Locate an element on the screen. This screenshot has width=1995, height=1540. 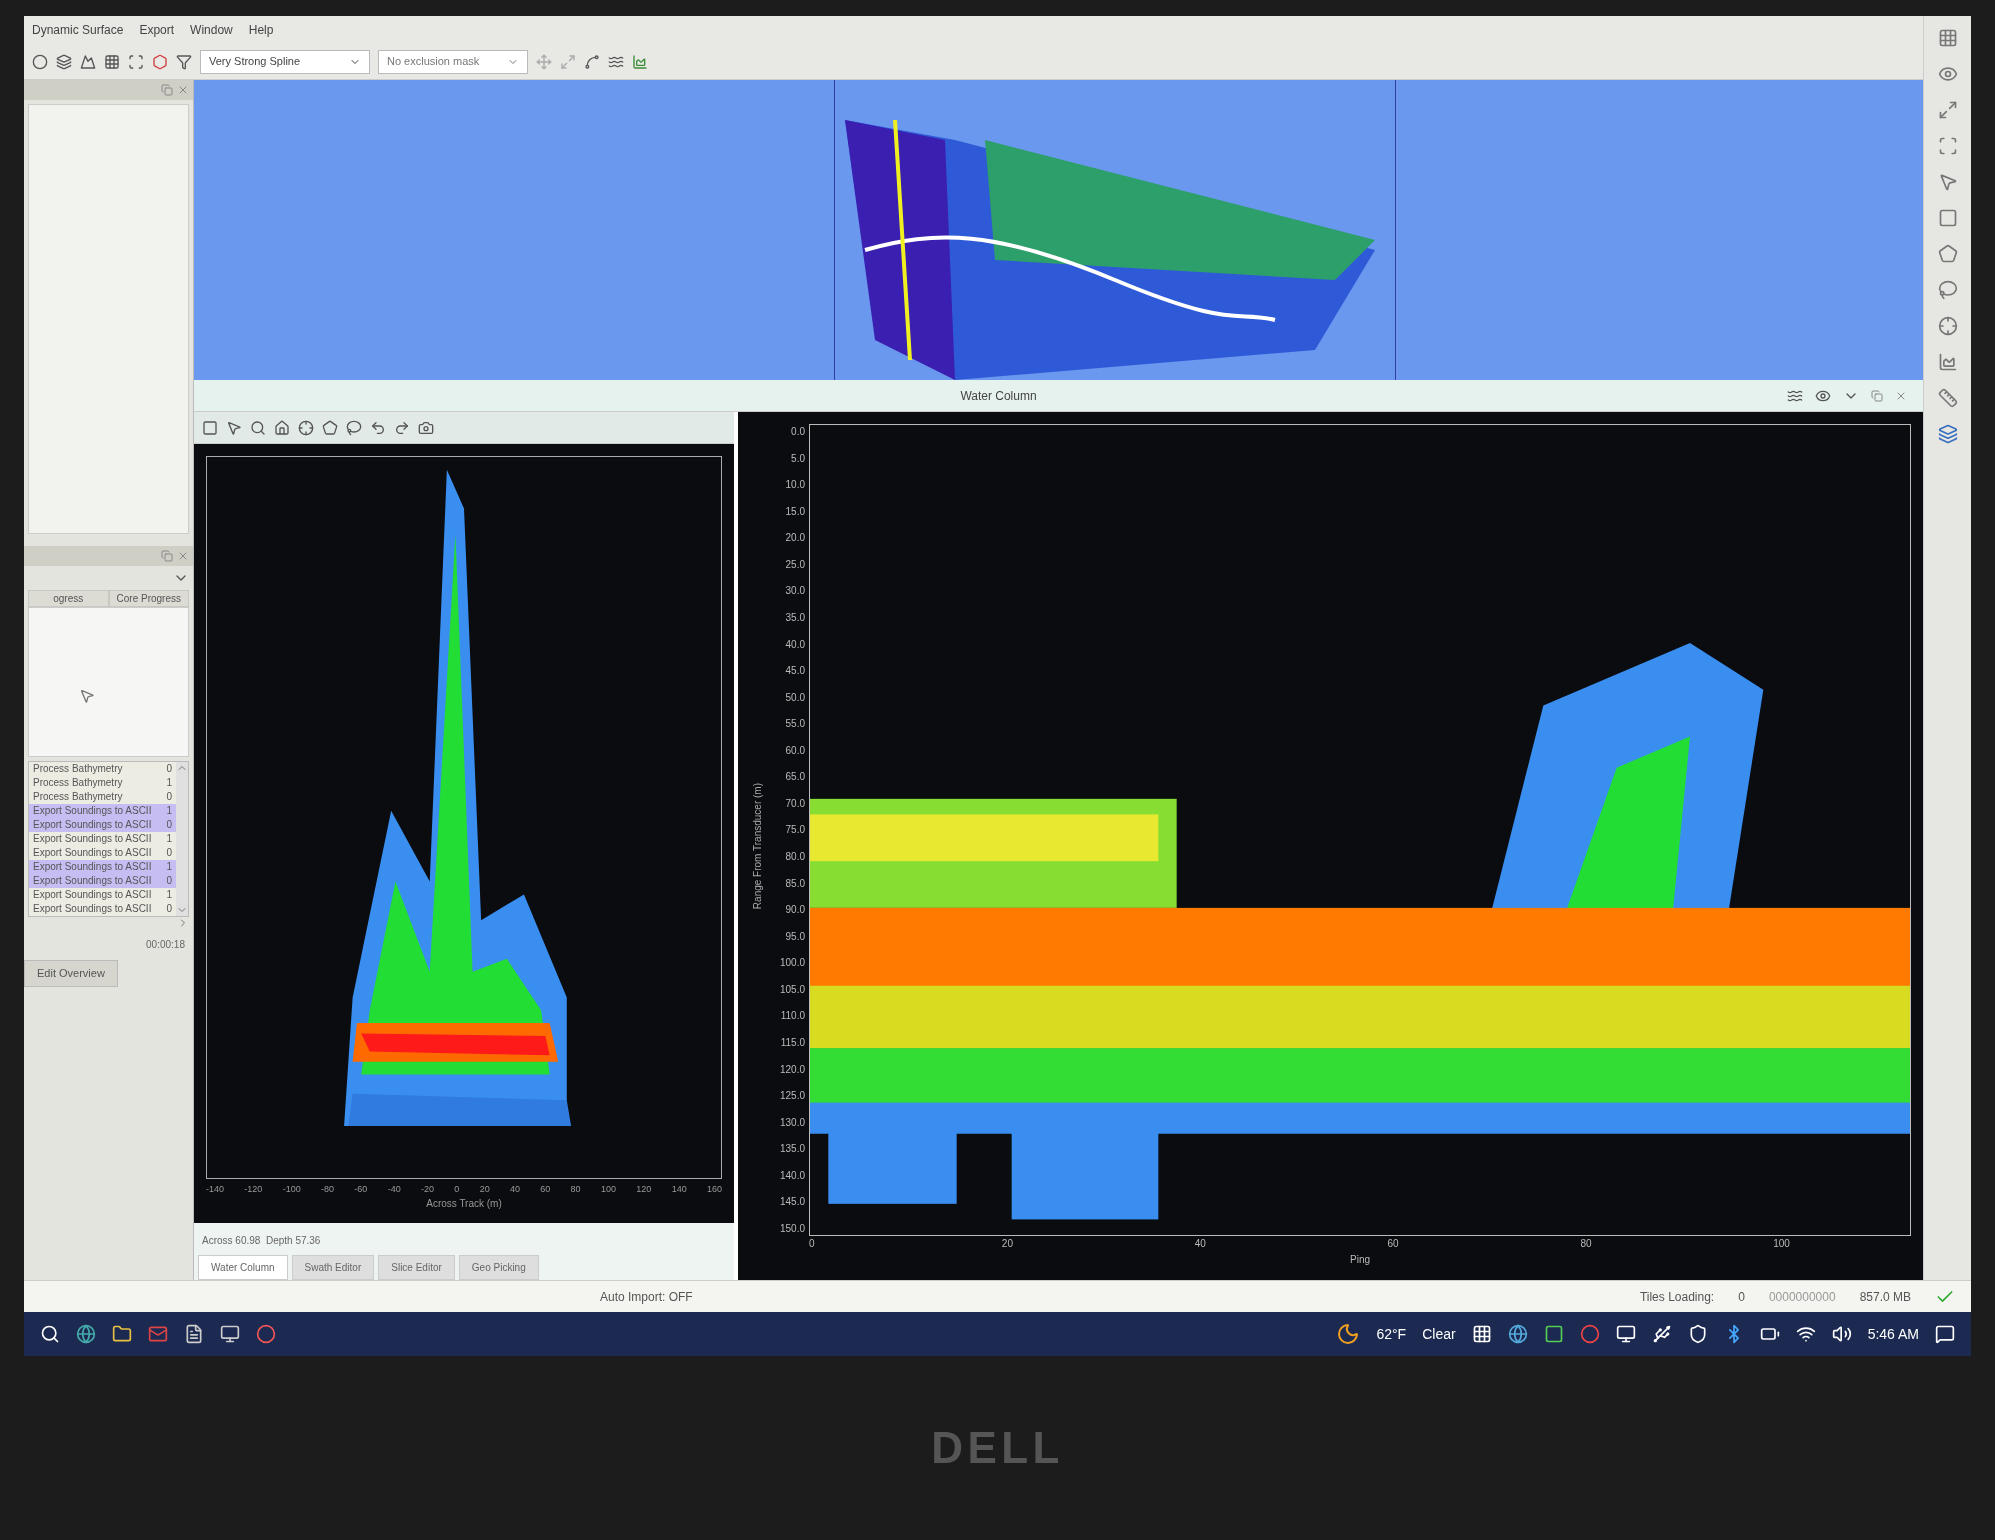
column-header: ogress is located at coordinates (68, 598).